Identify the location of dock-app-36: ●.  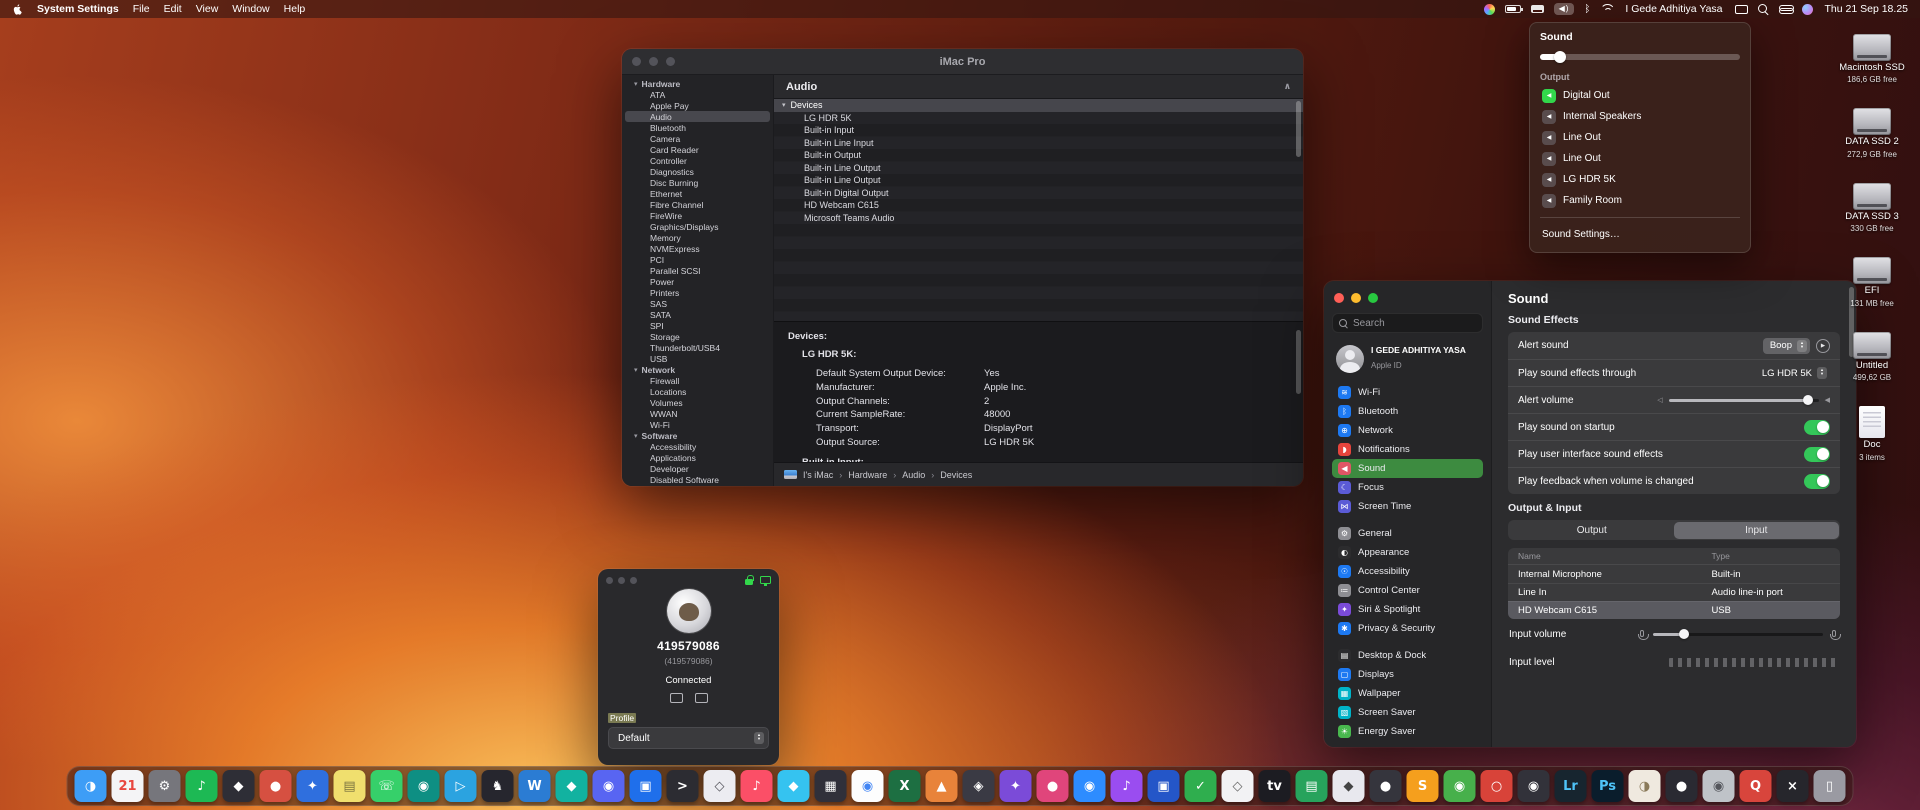
(1385, 786).